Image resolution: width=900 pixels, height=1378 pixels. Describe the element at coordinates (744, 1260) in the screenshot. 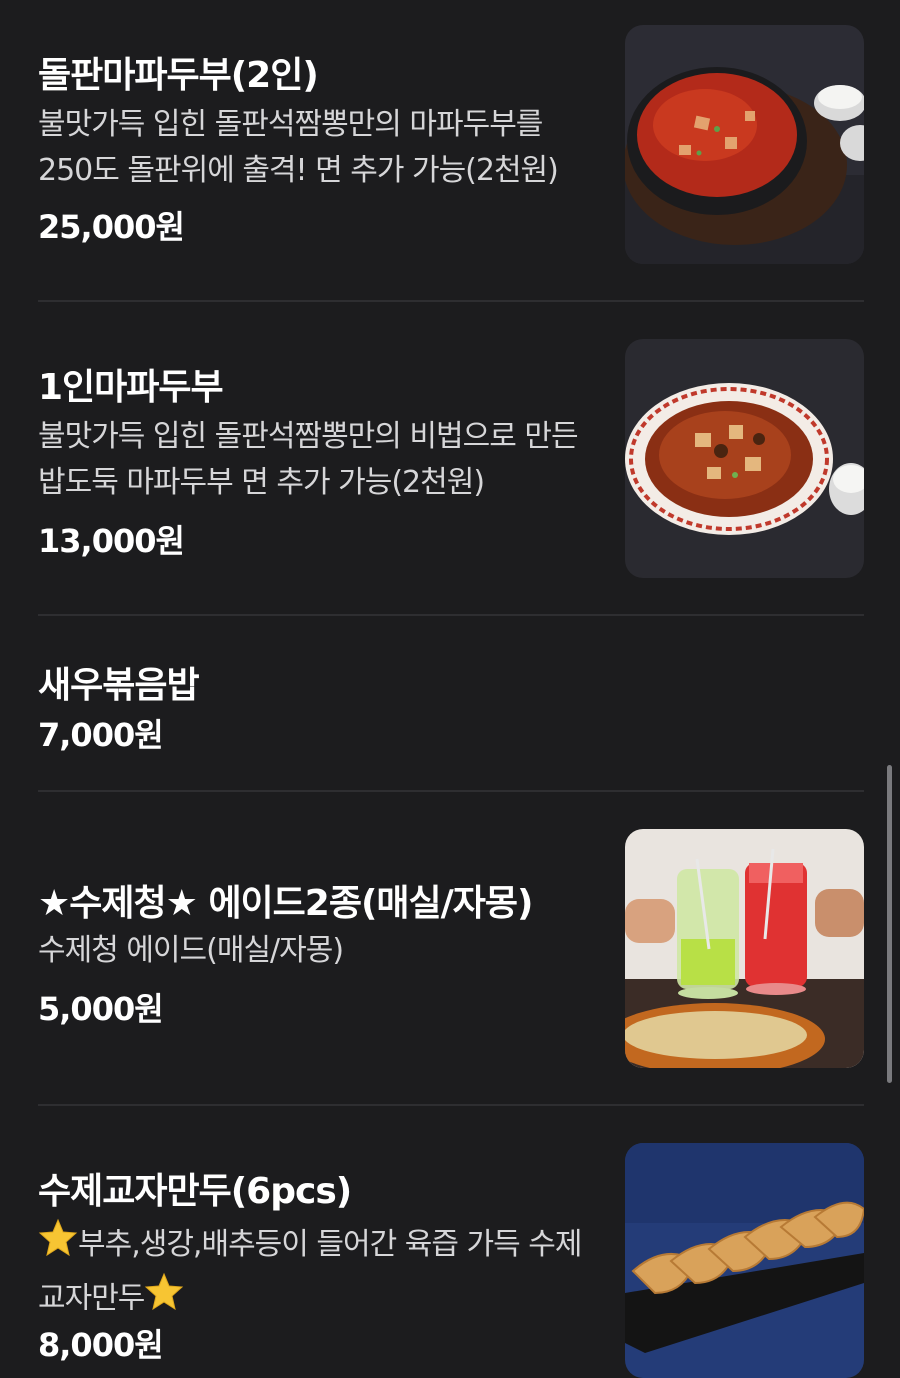

I see `dumplings-photo` at that location.